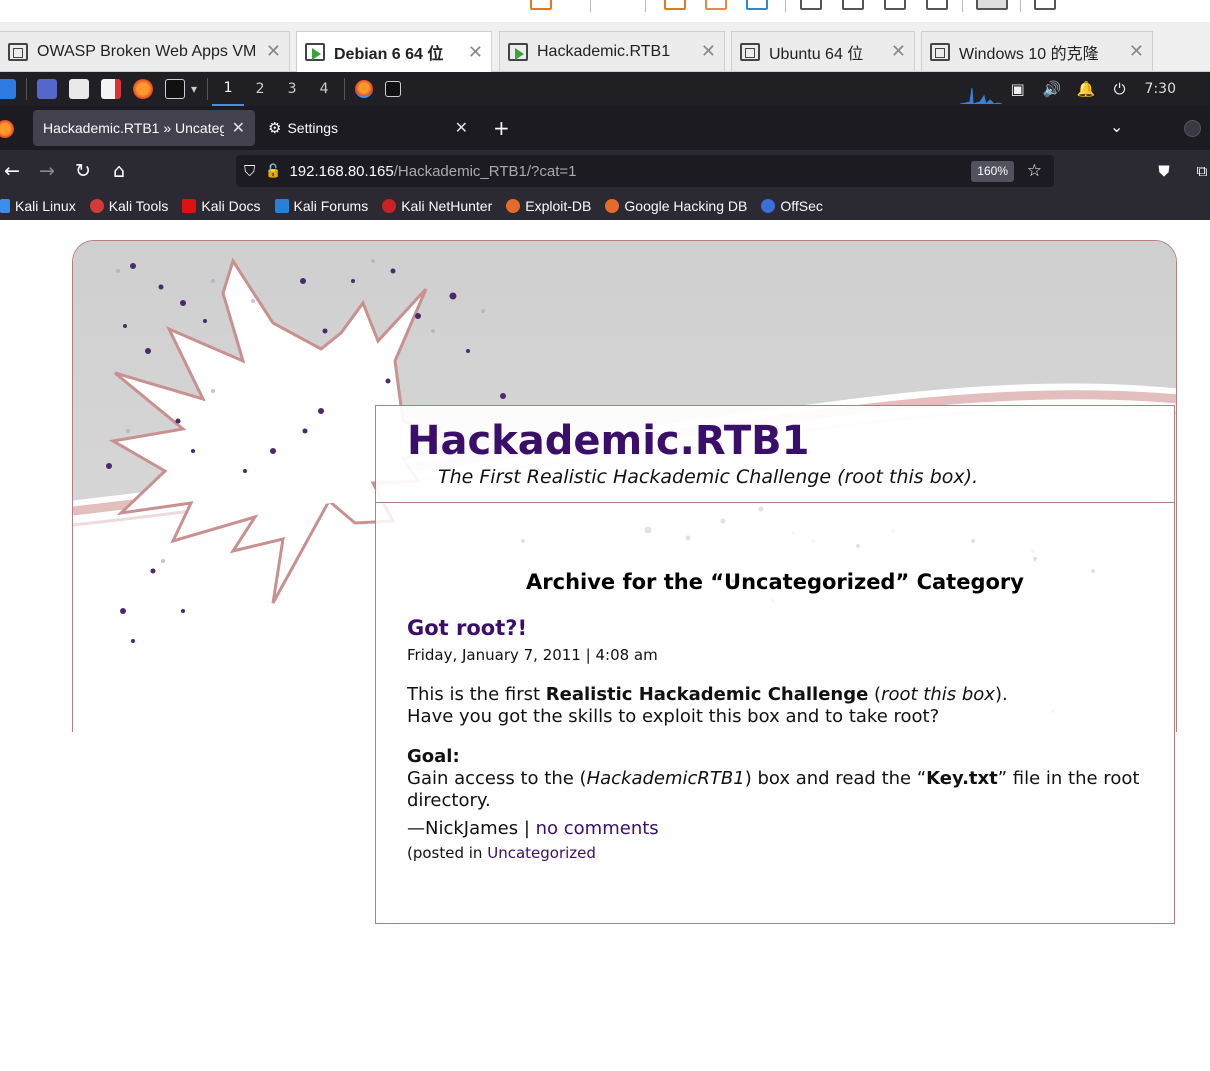 The height and width of the screenshot is (1071, 1210). I want to click on screen-icon: ▣, so click(1018, 89).